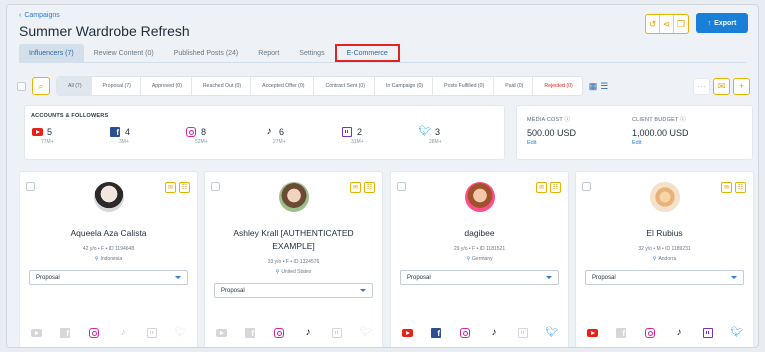 The width and height of the screenshot is (765, 352). What do you see at coordinates (681, 24) in the screenshot?
I see `copy-icon: ❐` at bounding box center [681, 24].